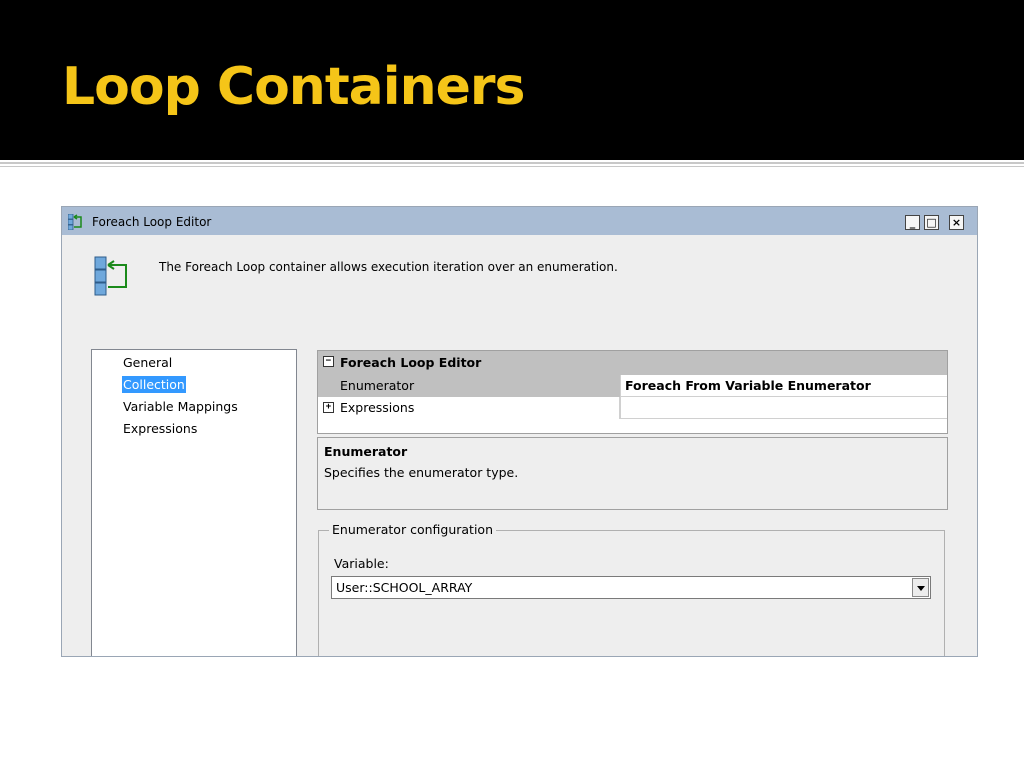 The width and height of the screenshot is (1024, 768). Describe the element at coordinates (748, 385) in the screenshot. I see `property-value: Foreach From Variable Enumerator` at that location.